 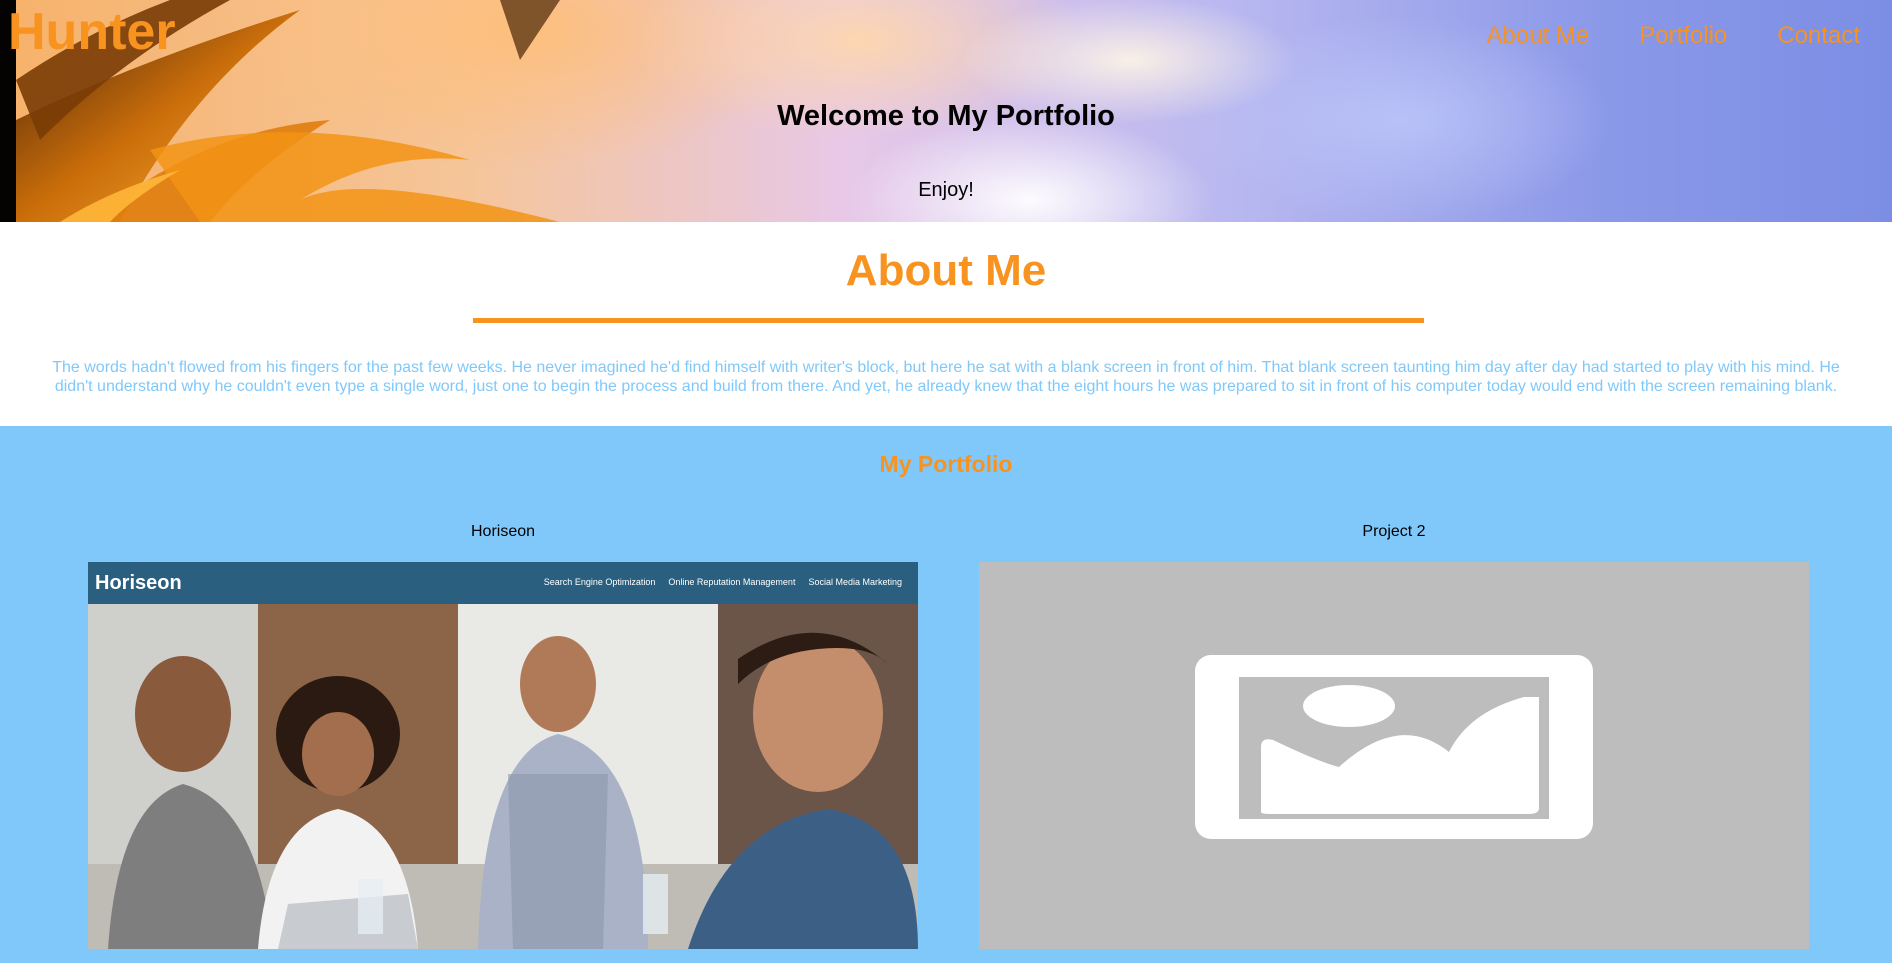 I want to click on thumbnail-nav-link: Search Engine Optimization, so click(x=599, y=582).